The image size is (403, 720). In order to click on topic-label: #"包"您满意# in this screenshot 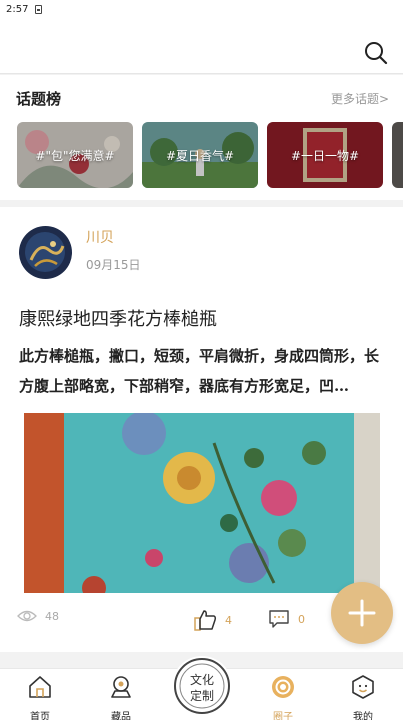, I will do `click(75, 155)`.